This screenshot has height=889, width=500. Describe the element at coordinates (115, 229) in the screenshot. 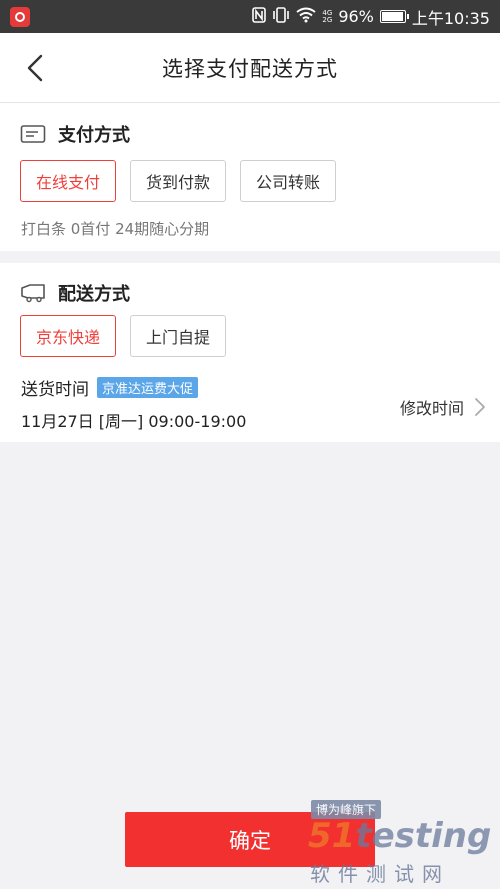

I see `payment-hint: 打白条 0首付 24期随心分期` at that location.